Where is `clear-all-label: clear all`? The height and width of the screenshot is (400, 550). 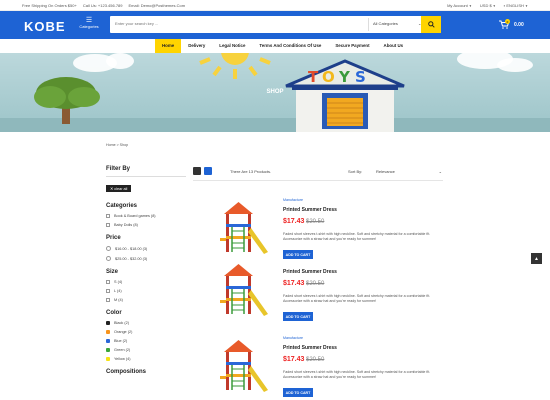
clear-all-label: clear all is located at coordinates (121, 189).